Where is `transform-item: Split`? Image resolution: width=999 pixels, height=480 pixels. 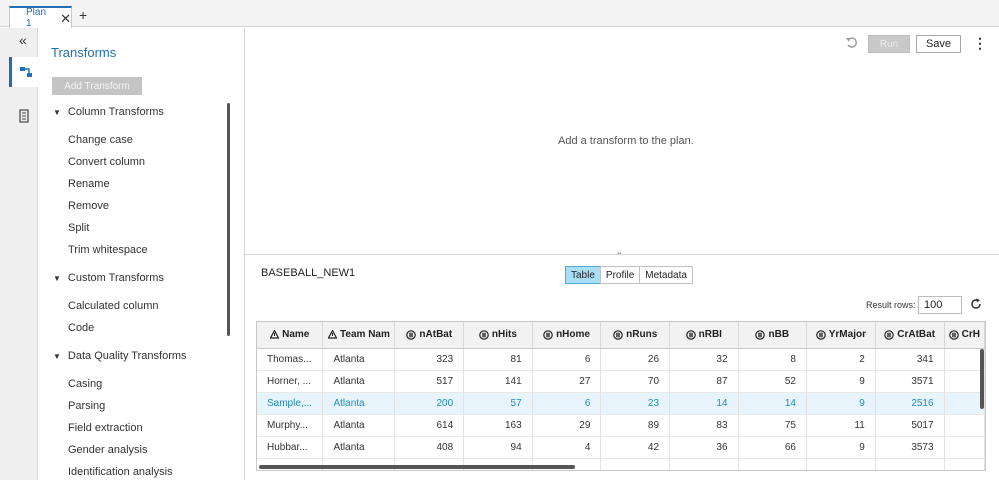
transform-item: Split is located at coordinates (78, 228).